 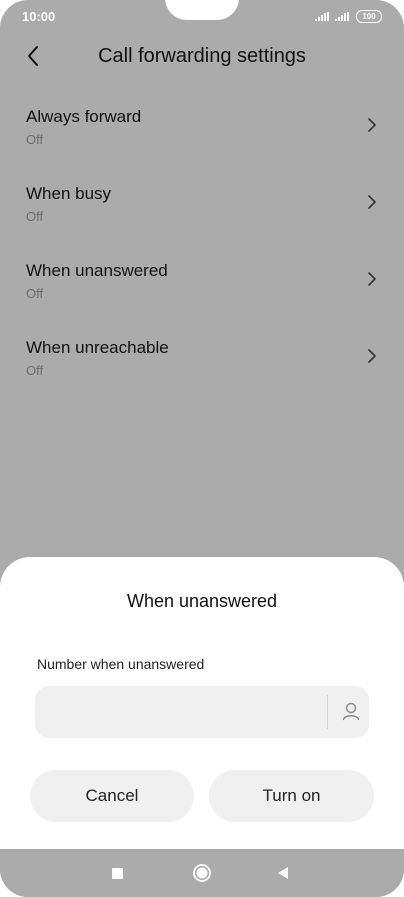 What do you see at coordinates (39, 16) in the screenshot?
I see `status-time: 10:00` at bounding box center [39, 16].